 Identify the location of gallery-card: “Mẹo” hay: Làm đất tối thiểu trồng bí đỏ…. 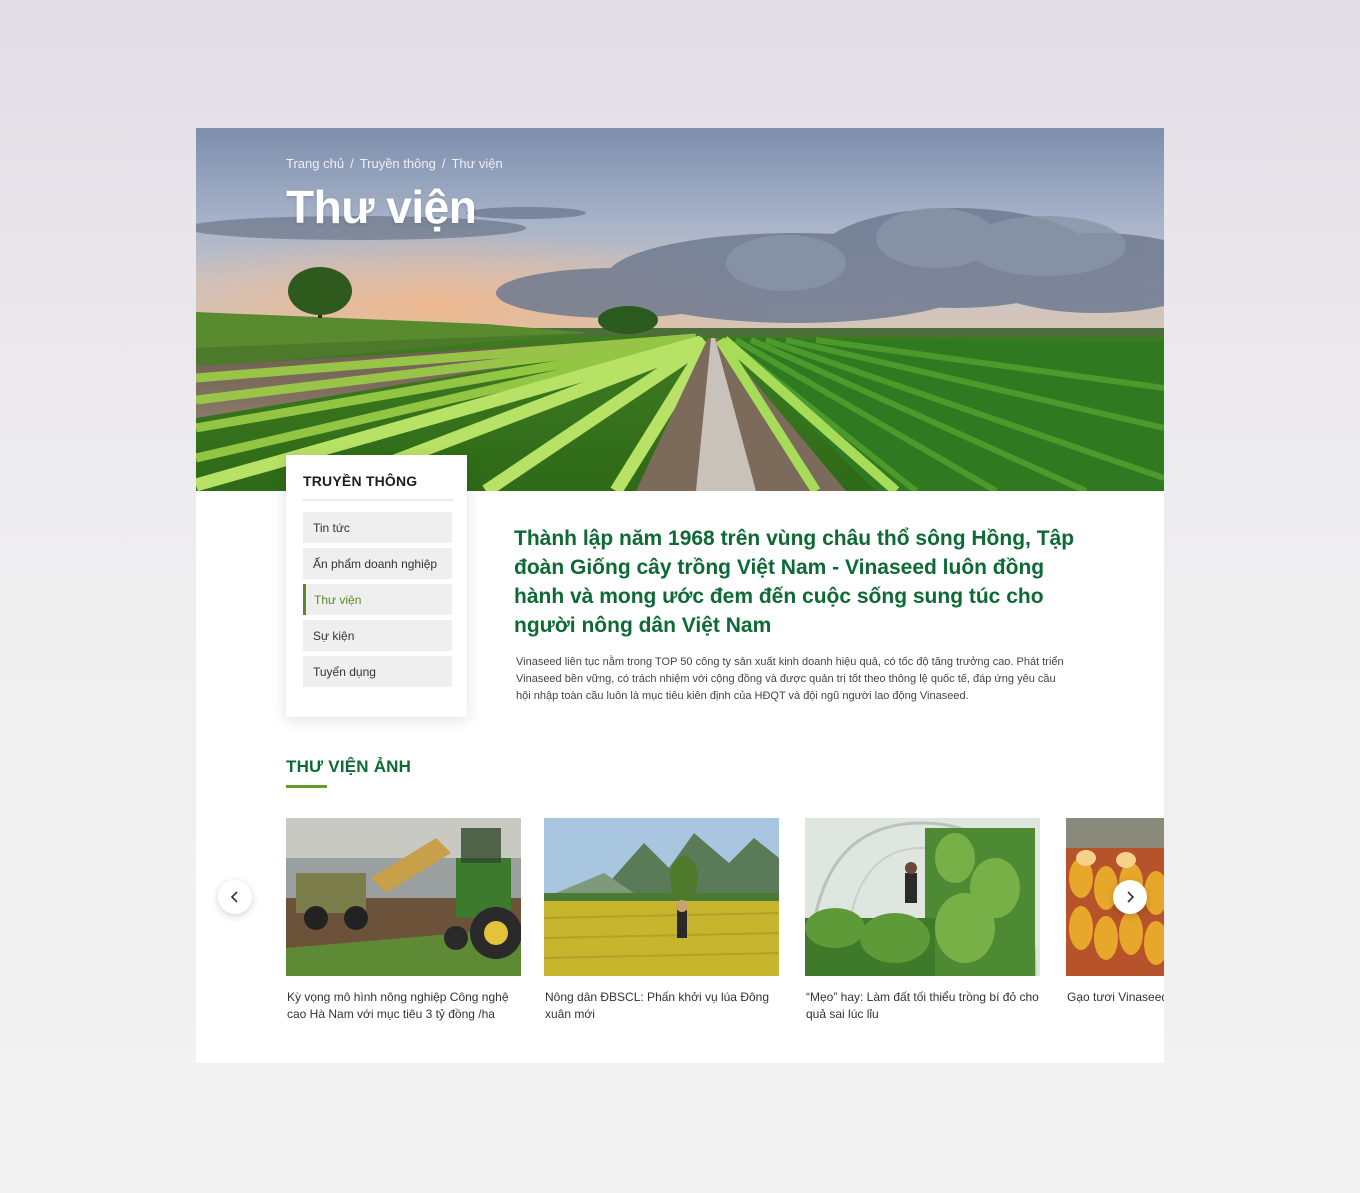
(922, 920).